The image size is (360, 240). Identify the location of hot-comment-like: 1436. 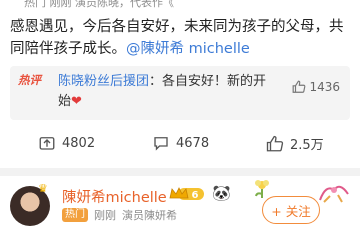
(316, 87).